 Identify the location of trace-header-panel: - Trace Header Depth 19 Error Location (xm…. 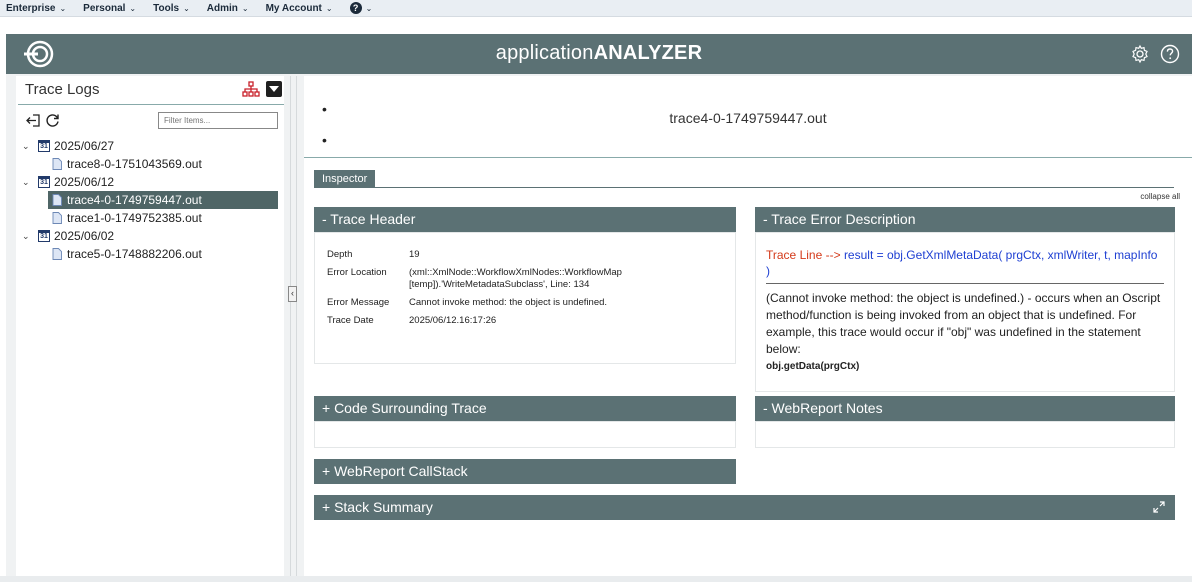
(525, 285).